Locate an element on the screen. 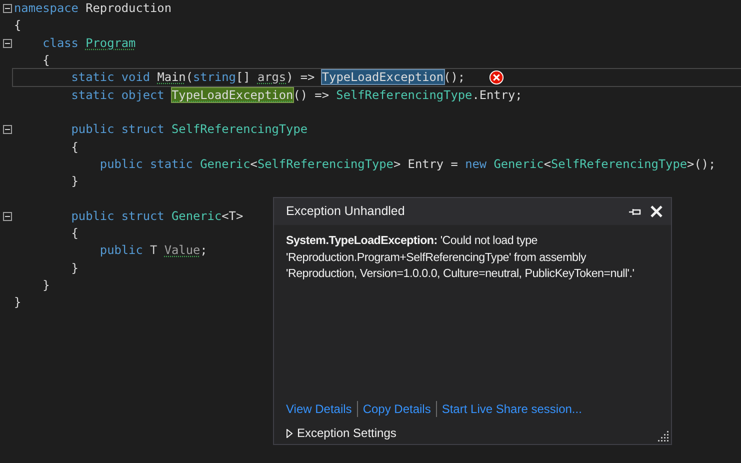 Image resolution: width=741 pixels, height=463 pixels. resize-grip-icon is located at coordinates (663, 436).